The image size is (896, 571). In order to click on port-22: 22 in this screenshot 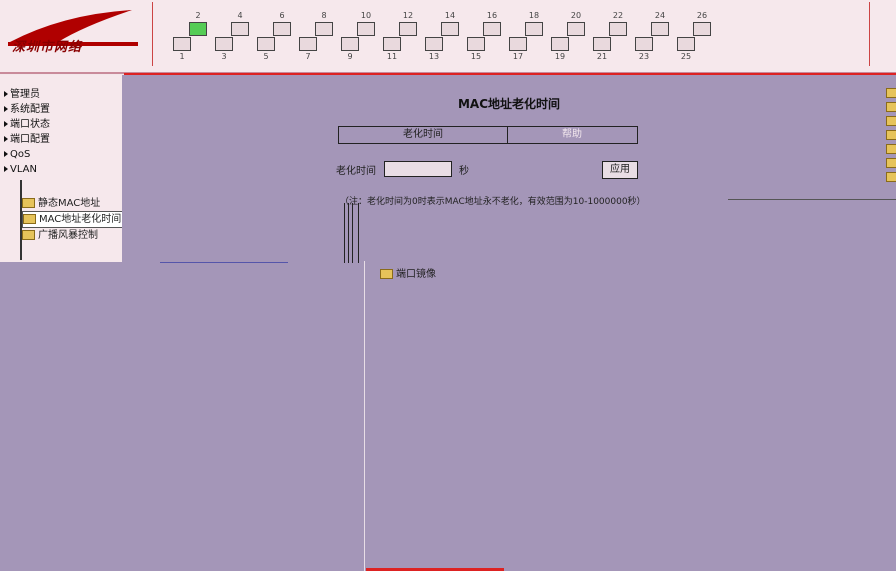, I will do `click(618, 22)`.